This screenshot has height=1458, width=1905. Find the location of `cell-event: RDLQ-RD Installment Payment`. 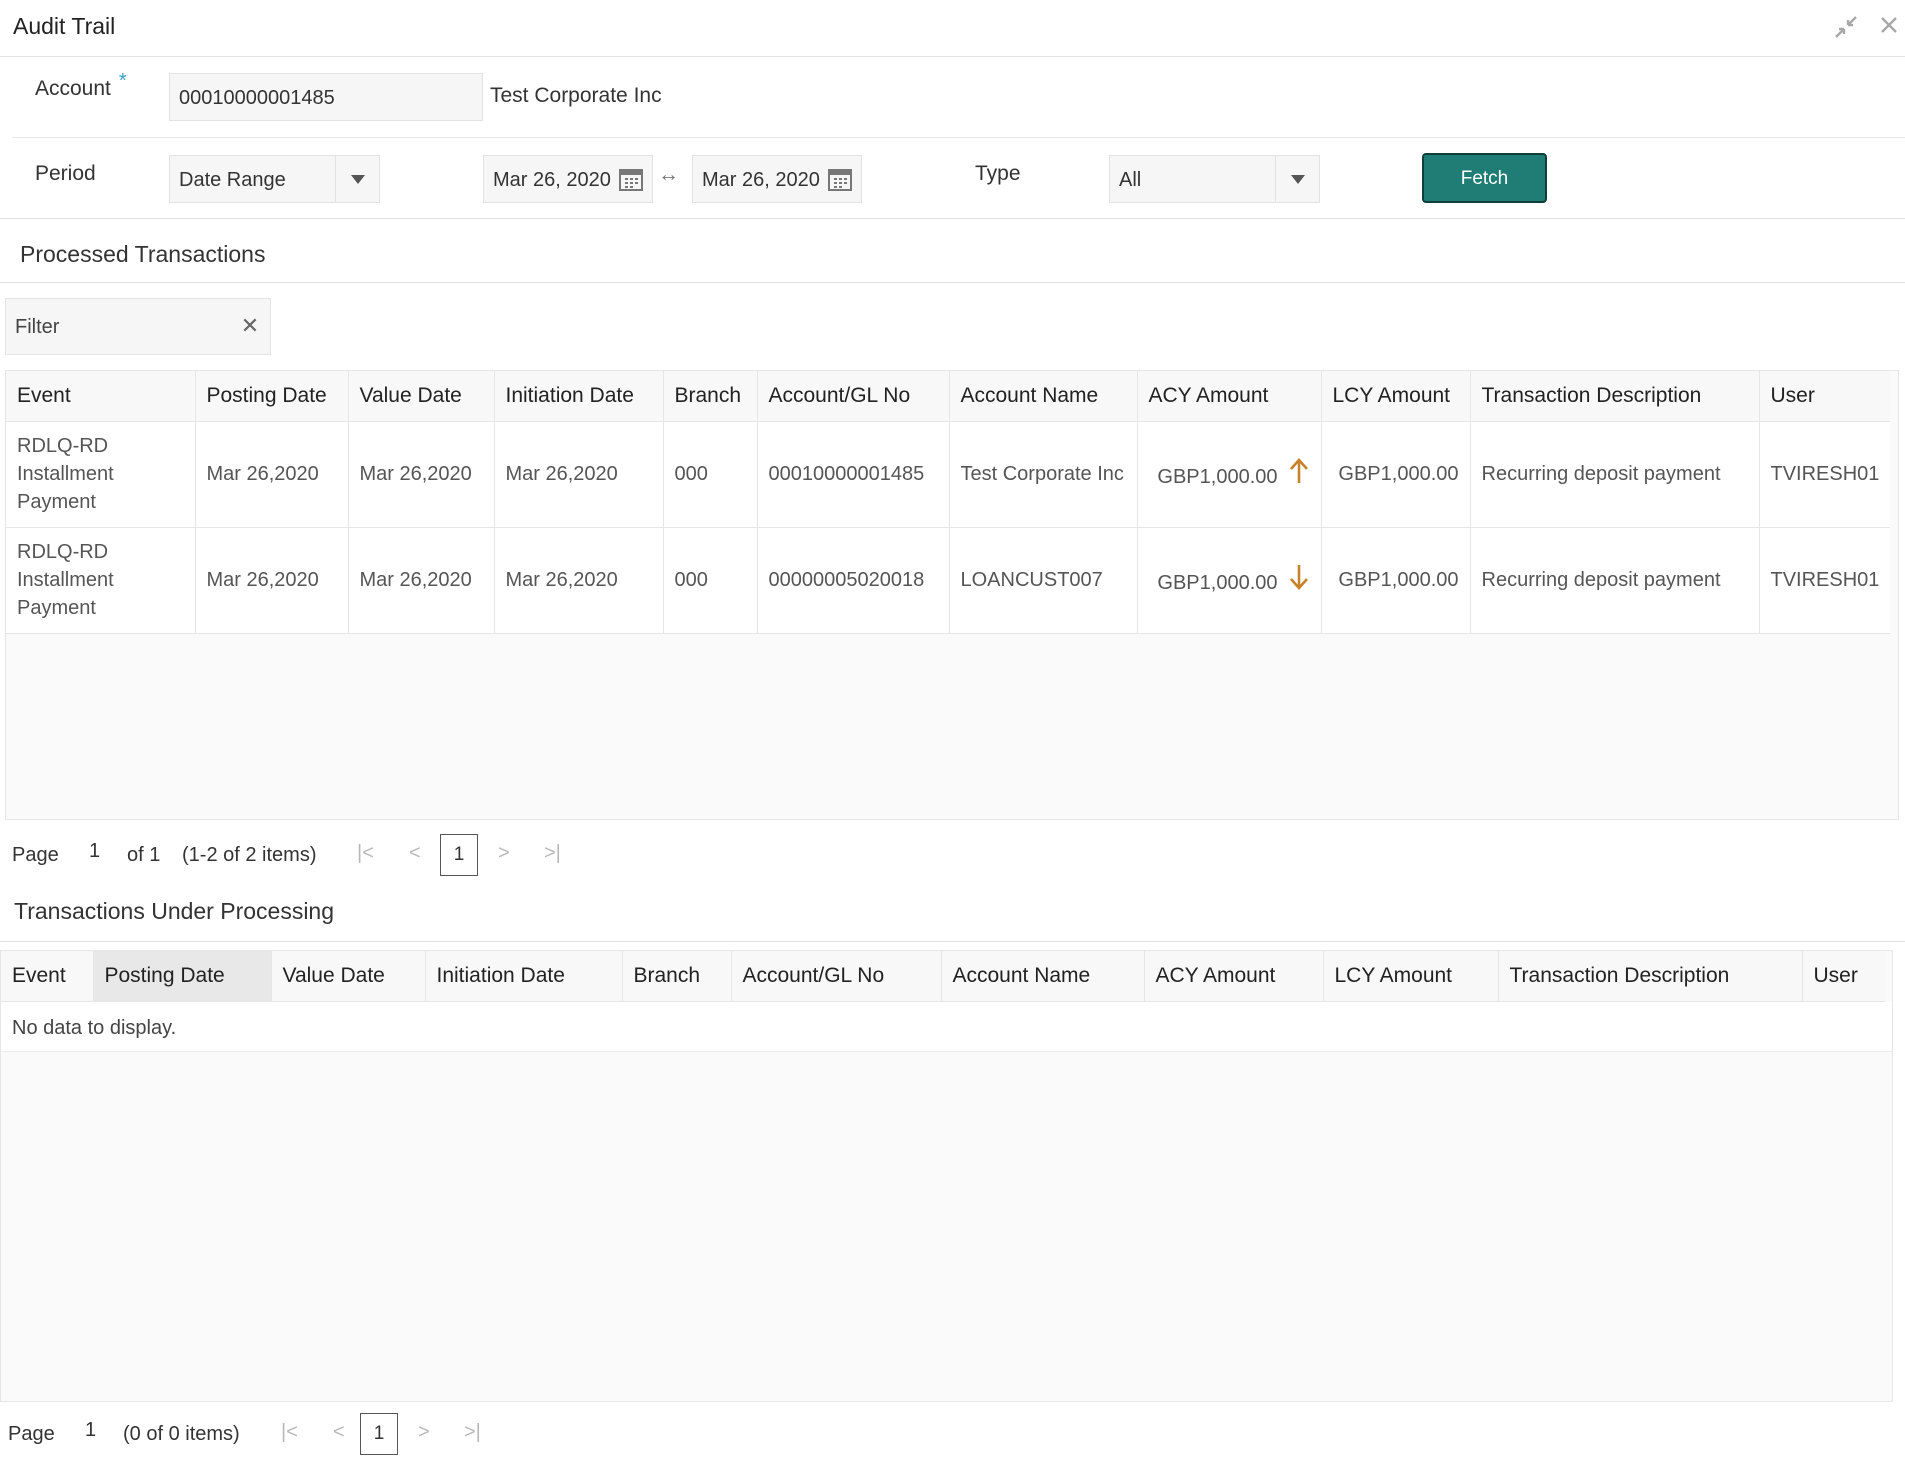

cell-event: RDLQ-RD Installment Payment is located at coordinates (101, 580).